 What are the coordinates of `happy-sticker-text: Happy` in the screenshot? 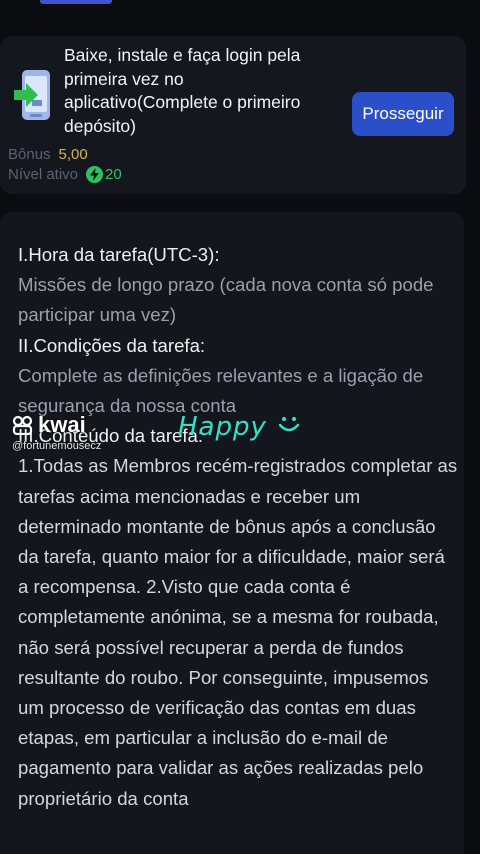 It's located at (222, 427).